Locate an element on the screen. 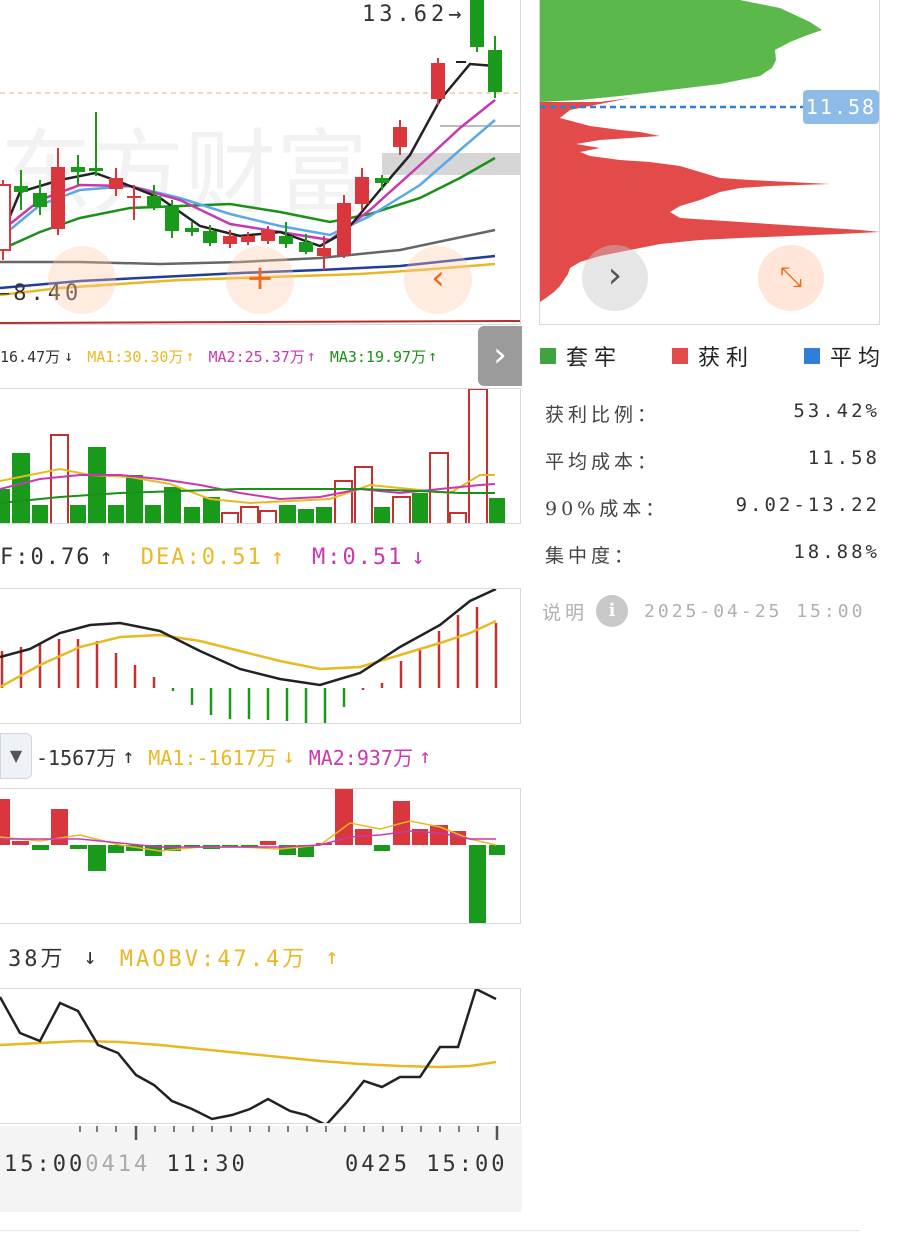 The height and width of the screenshot is (1233, 909). fund-main: -1567万 is located at coordinates (76, 757).